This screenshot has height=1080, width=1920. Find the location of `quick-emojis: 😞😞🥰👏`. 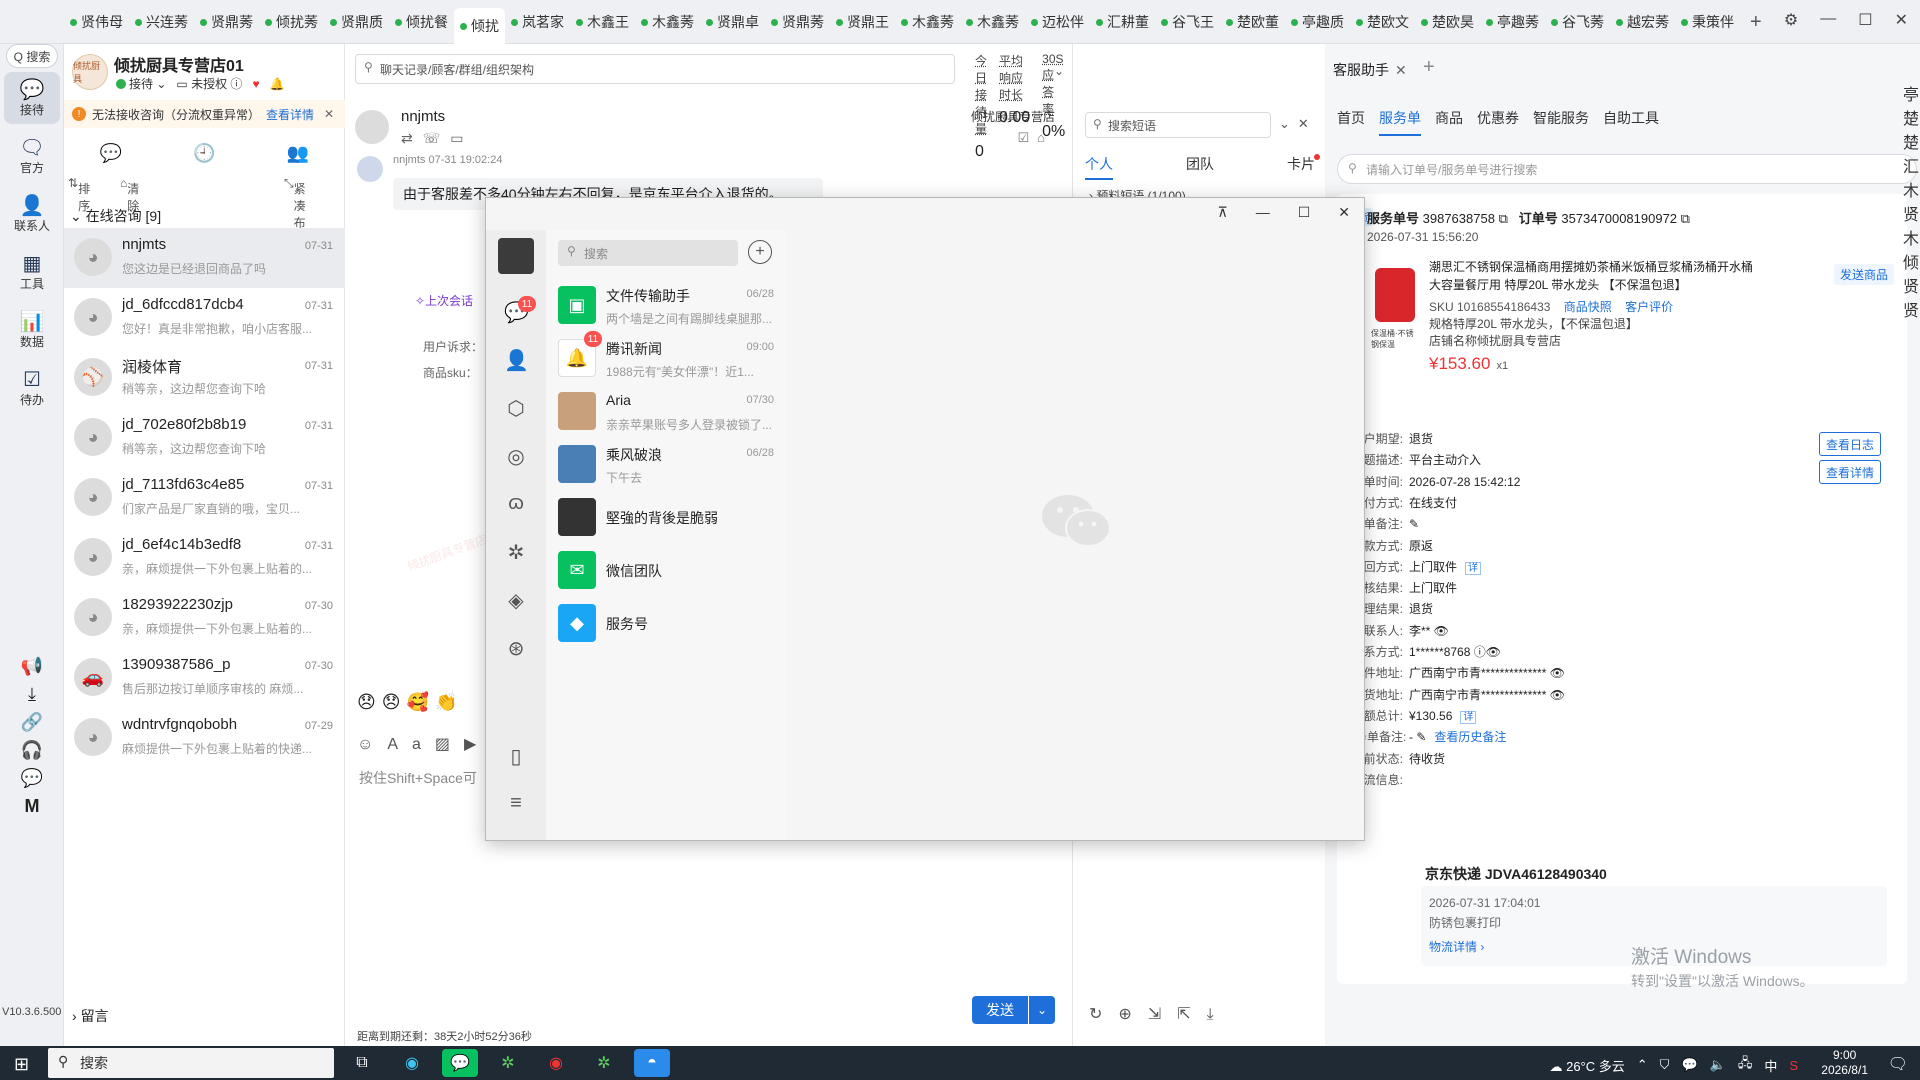

quick-emojis: 😞😞🥰👏 is located at coordinates (410, 702).